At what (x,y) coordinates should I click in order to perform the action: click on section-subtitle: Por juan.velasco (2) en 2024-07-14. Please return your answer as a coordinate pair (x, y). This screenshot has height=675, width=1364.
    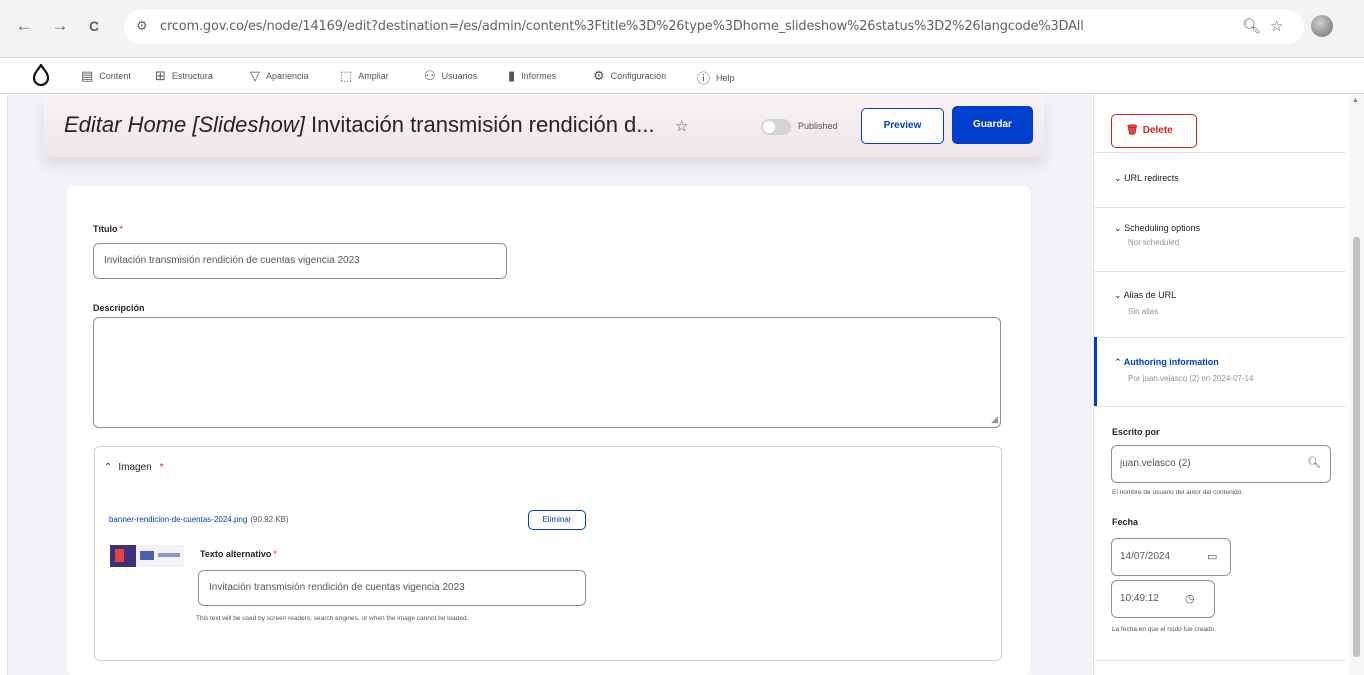
    Looking at the image, I should click on (1191, 378).